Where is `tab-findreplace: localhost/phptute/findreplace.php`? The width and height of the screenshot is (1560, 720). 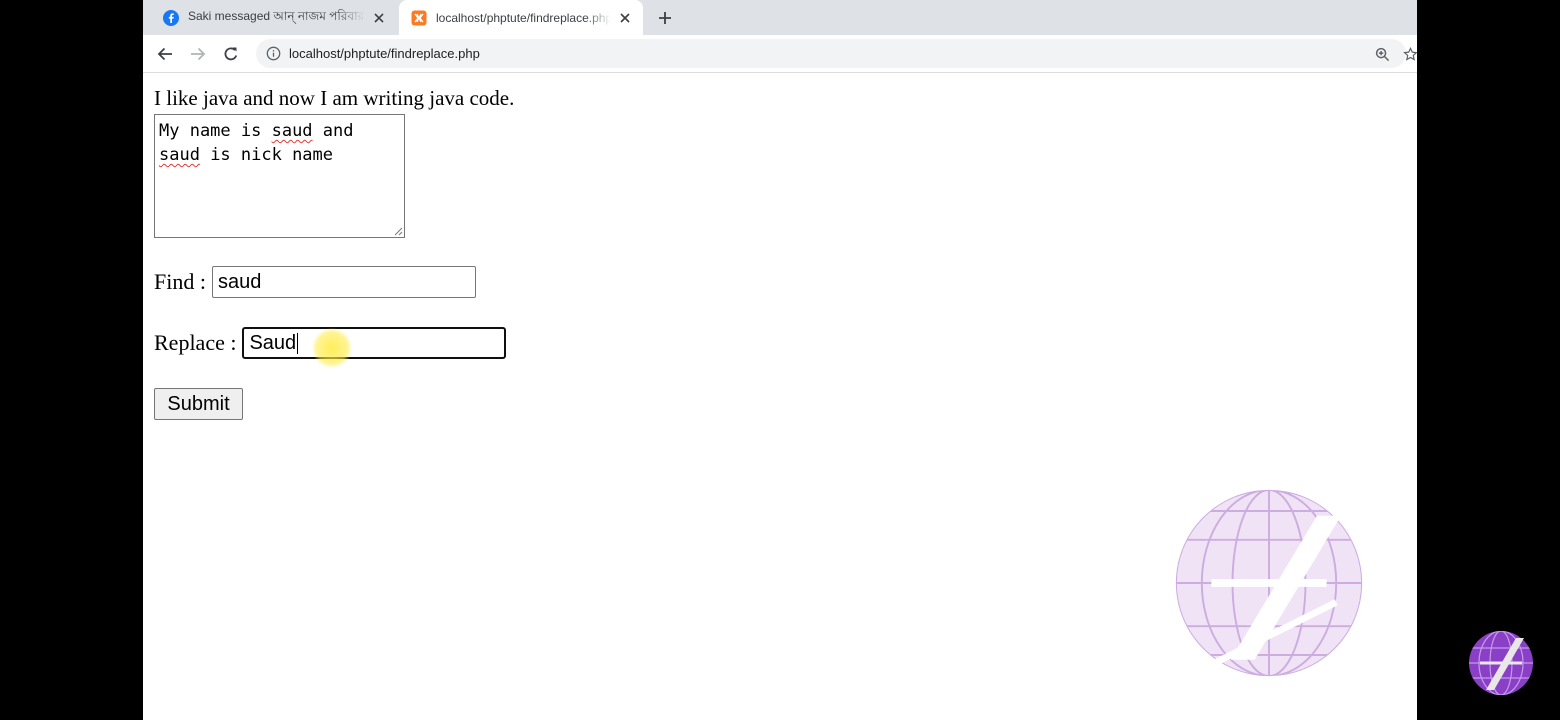 tab-findreplace: localhost/phptute/findreplace.php is located at coordinates (521, 17).